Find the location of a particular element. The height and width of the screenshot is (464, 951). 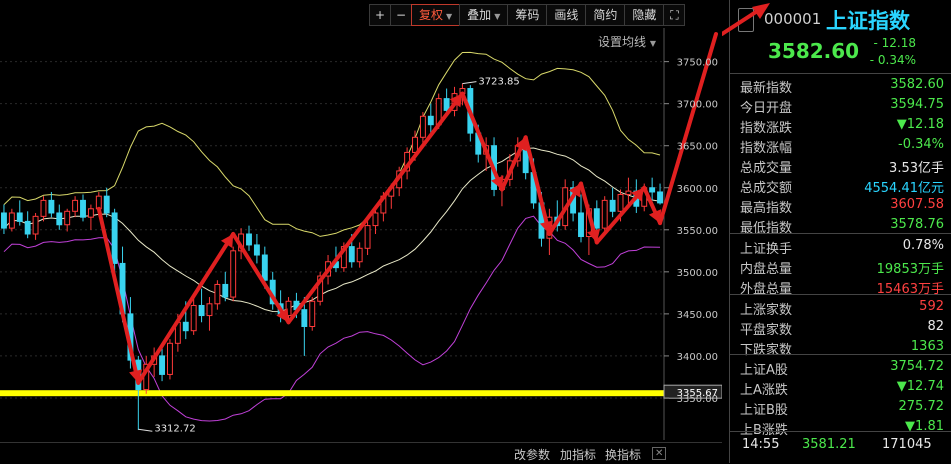

index-name: 上证指数 is located at coordinates (868, 21).